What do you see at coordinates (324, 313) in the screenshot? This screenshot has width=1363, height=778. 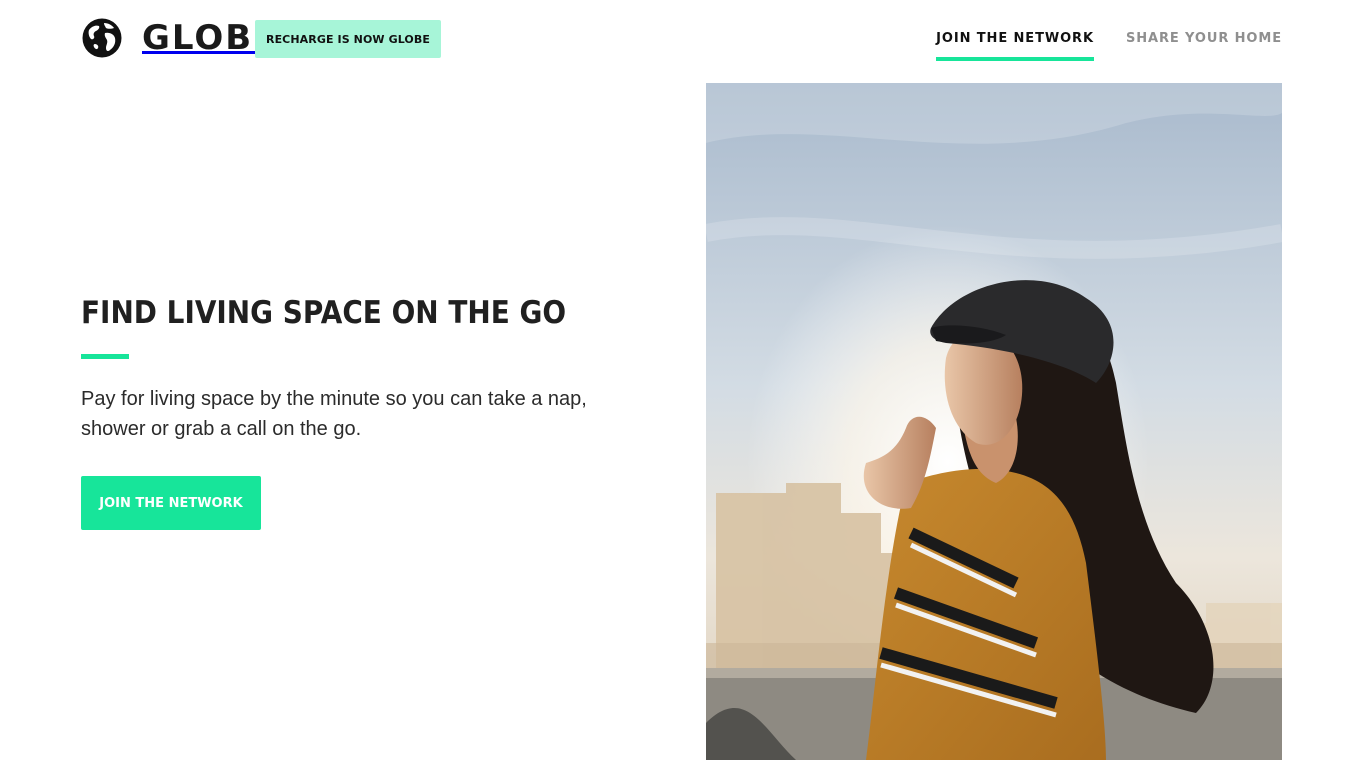 I see `hero-headline: FIND LIVING SPACE ON THE GO` at bounding box center [324, 313].